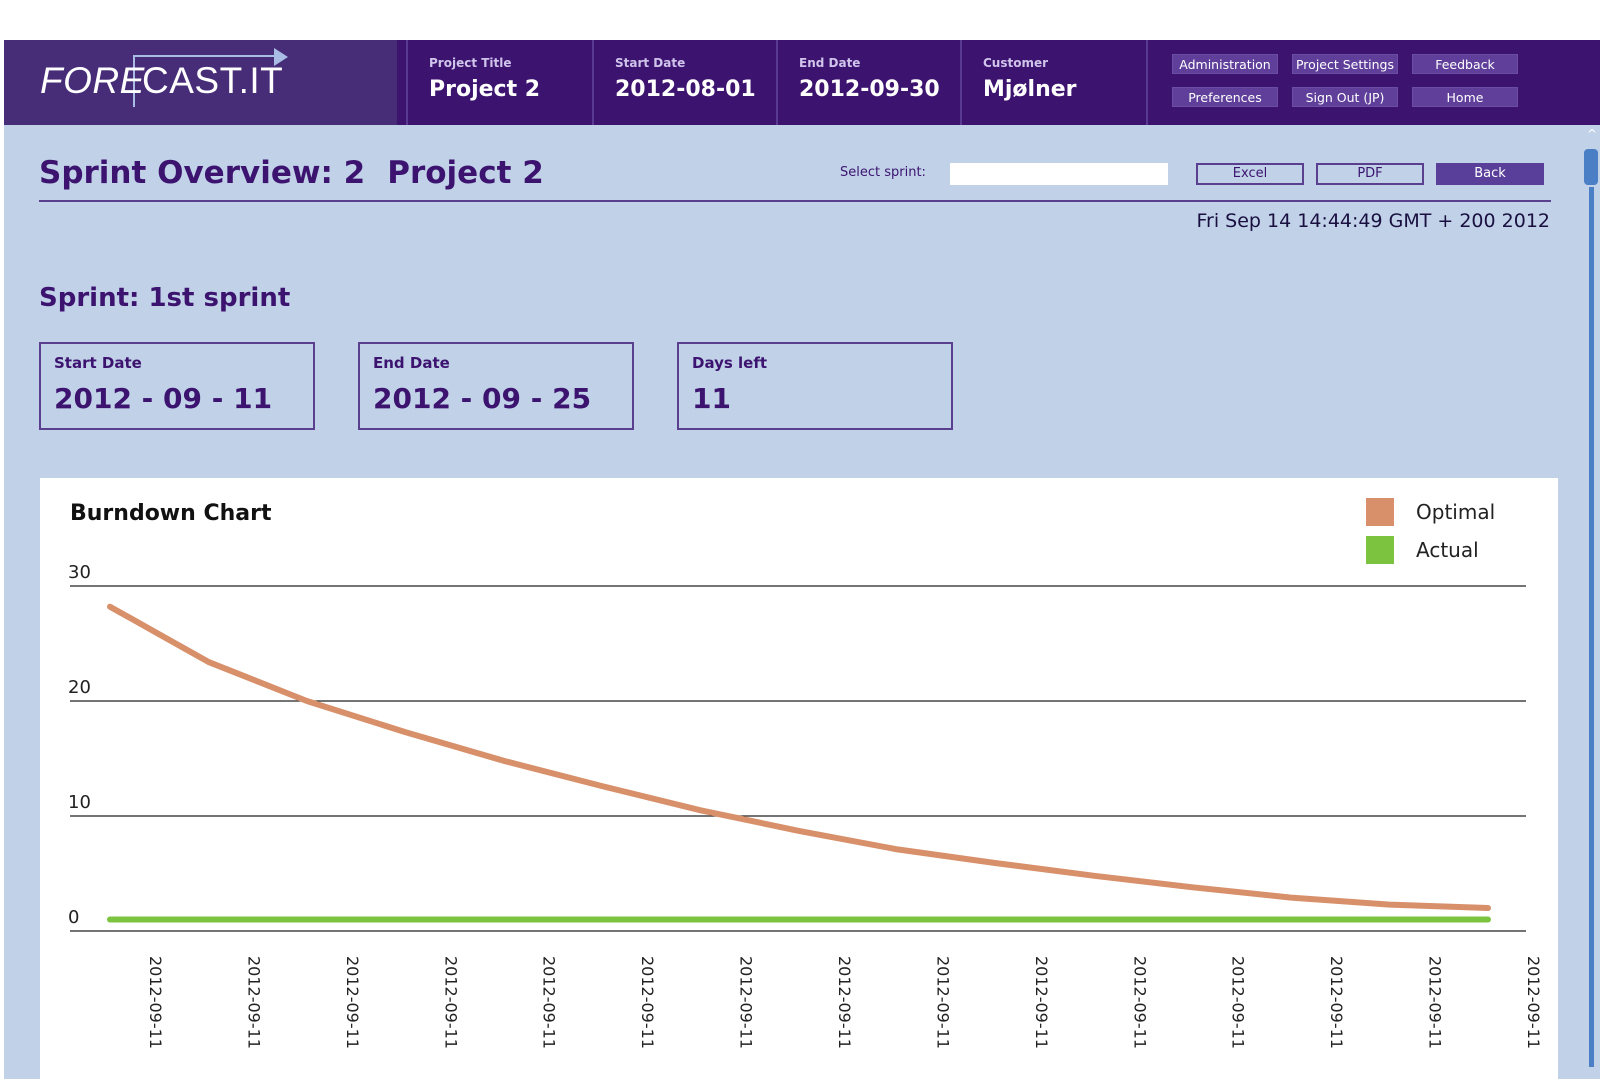 The image size is (1600, 1079). What do you see at coordinates (482, 398) in the screenshot?
I see `sprint-end-date-value: 2012 - 09 - 25` at bounding box center [482, 398].